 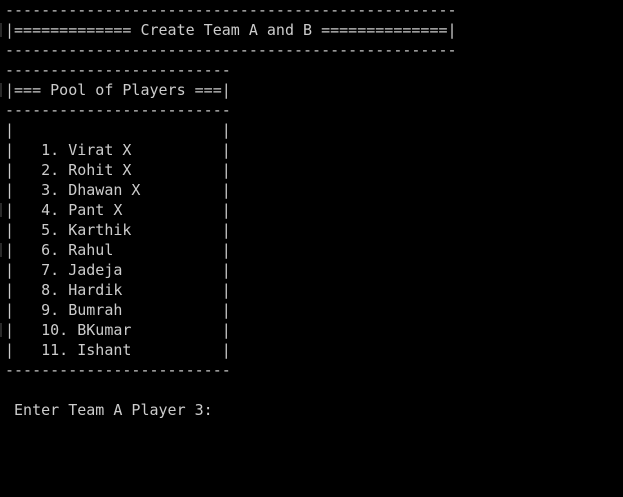 I want to click on pool-blank-line: | |, so click(x=118, y=130).